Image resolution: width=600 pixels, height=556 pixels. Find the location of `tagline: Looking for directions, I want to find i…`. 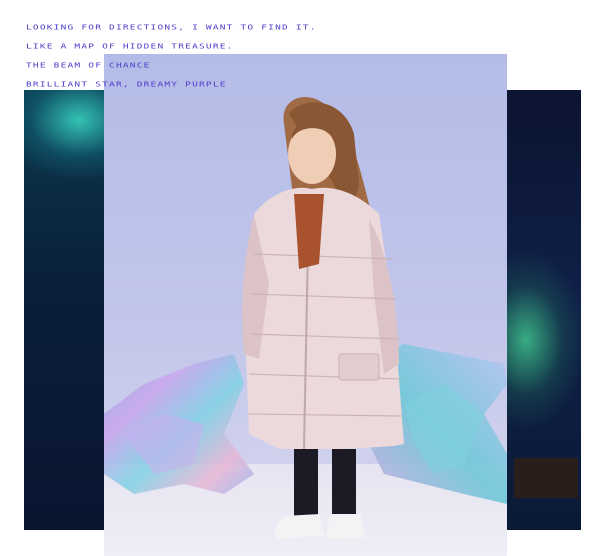

tagline: Looking for directions, I want to find i… is located at coordinates (216, 56).